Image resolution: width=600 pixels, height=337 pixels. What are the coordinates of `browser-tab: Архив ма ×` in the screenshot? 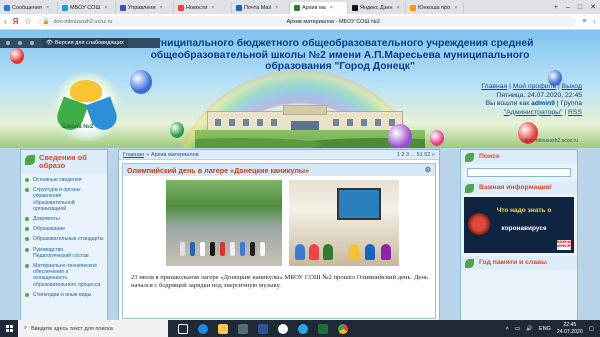 It's located at (319, 8).